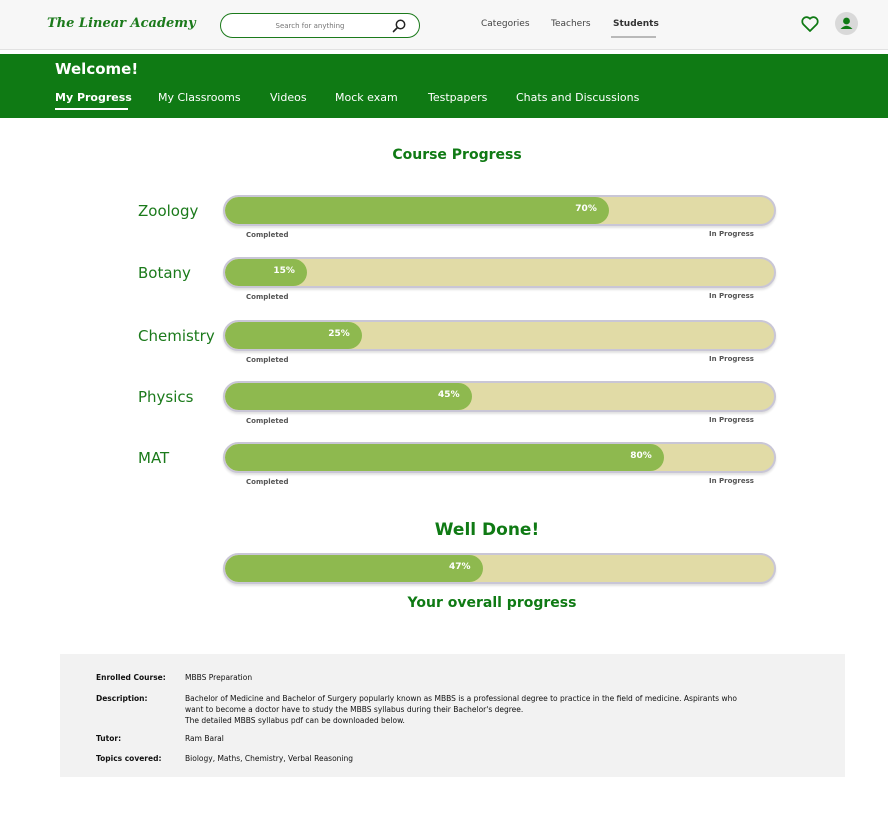 The image size is (888, 836). I want to click on tutor-key: Tutor:, so click(109, 738).